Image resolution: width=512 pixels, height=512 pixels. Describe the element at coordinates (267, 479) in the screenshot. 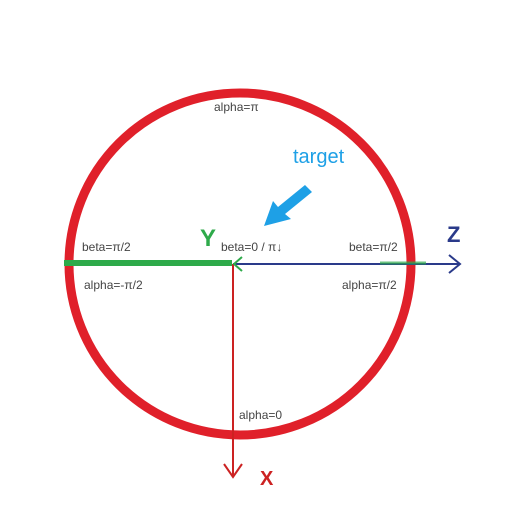

I see `axis-label-x: X` at that location.